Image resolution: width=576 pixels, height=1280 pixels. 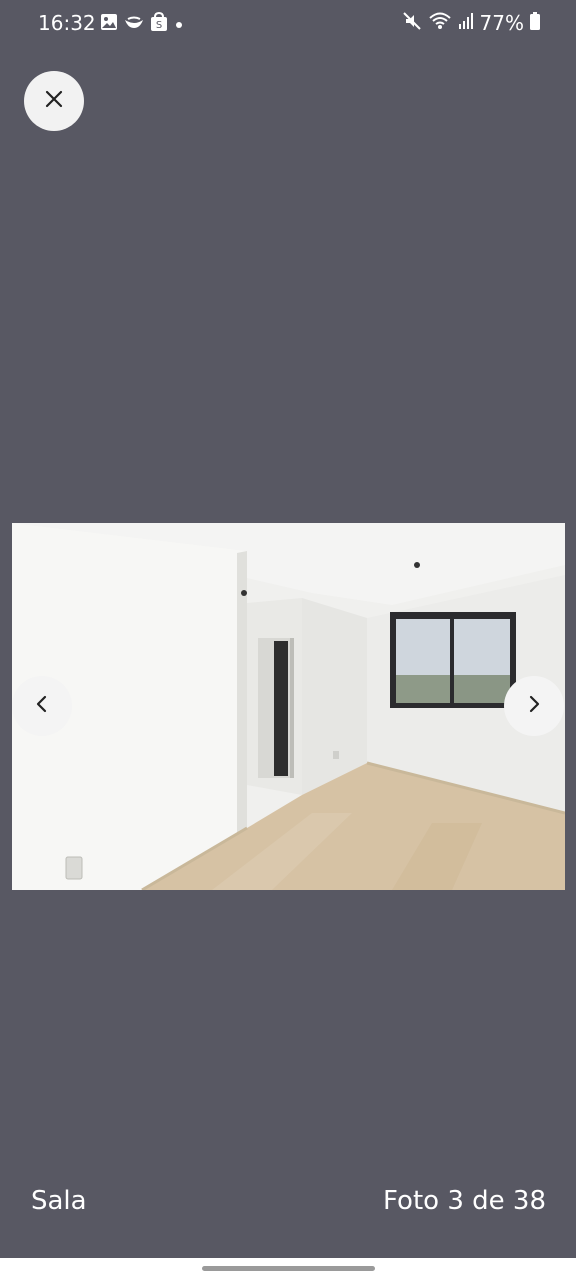 I want to click on notification-icons: S, so click(x=142, y=23).